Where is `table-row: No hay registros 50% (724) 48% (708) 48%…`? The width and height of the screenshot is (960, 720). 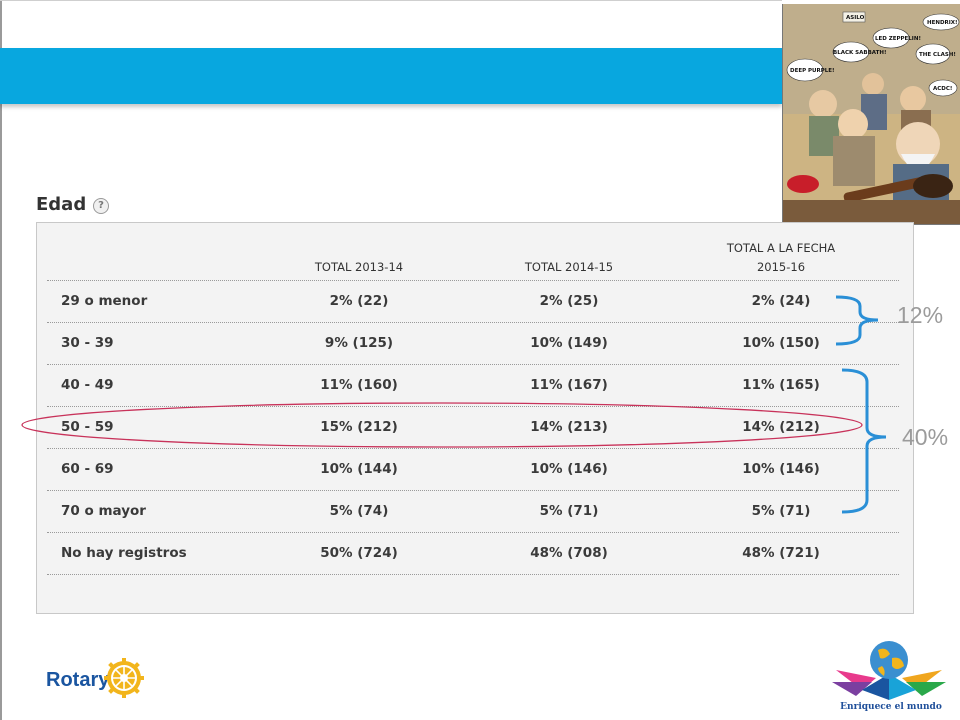
table-row: No hay registros 50% (724) 48% (708) 48%… is located at coordinates (476, 553).